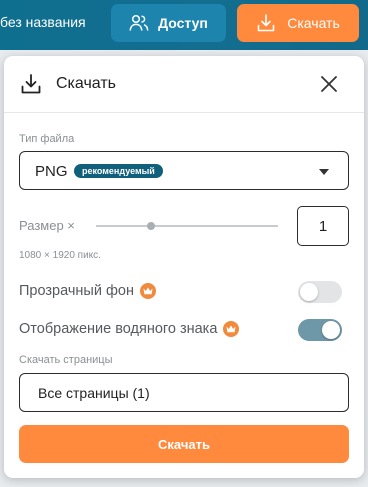 The width and height of the screenshot is (368, 487). What do you see at coordinates (51, 171) in the screenshot?
I see `file-type-value: PNG` at bounding box center [51, 171].